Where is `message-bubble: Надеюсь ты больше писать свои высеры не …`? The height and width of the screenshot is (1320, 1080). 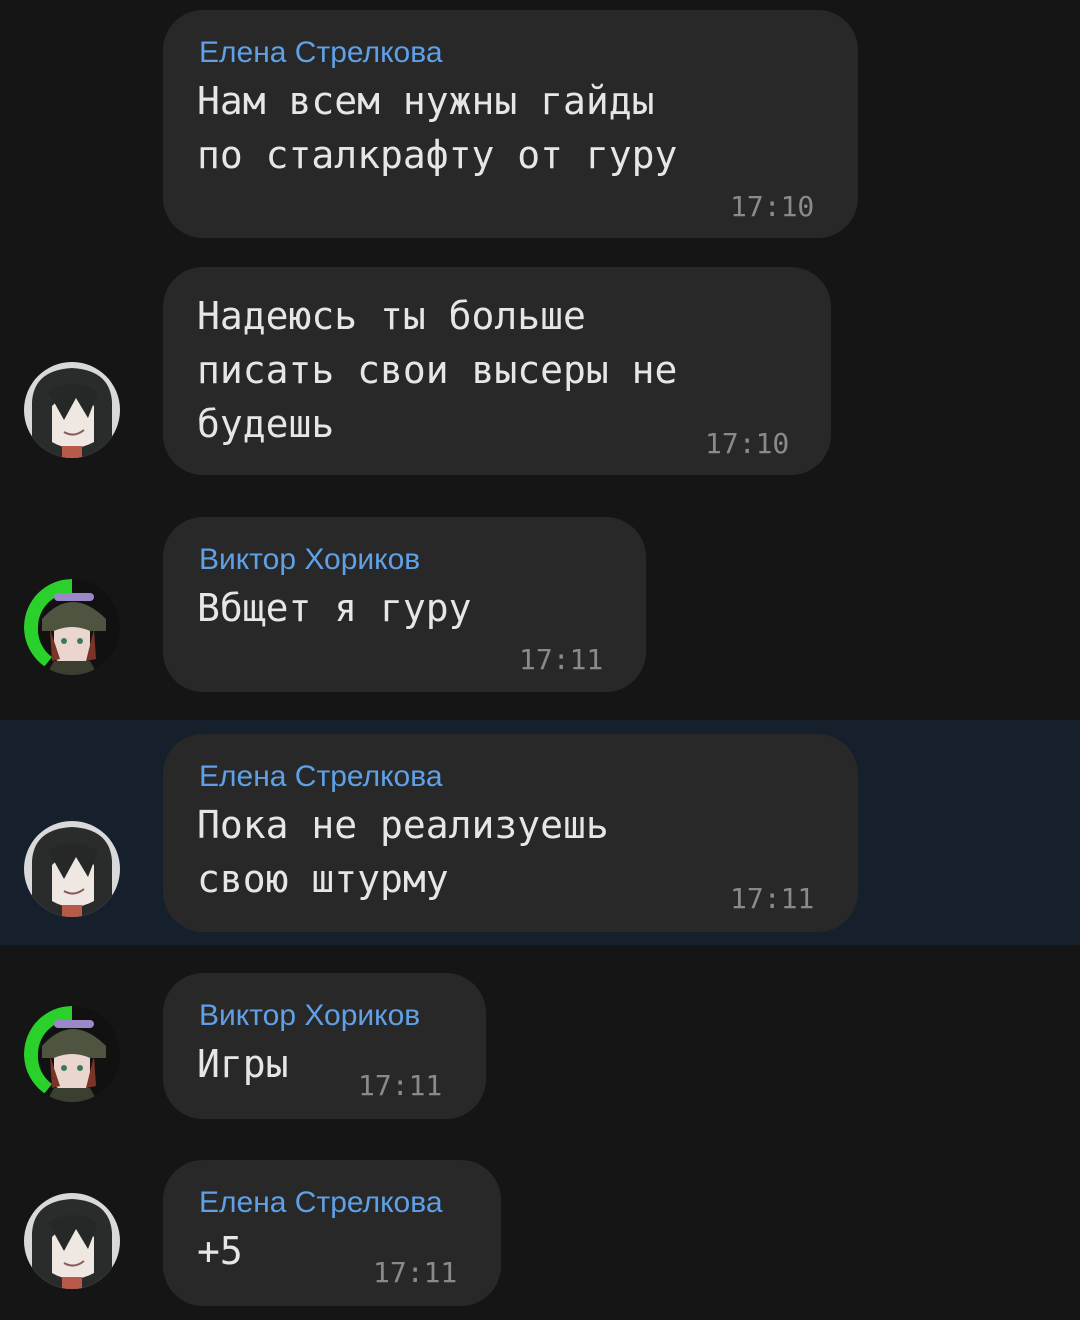
message-bubble: Надеюсь ты больше писать свои высеры не … is located at coordinates (497, 371).